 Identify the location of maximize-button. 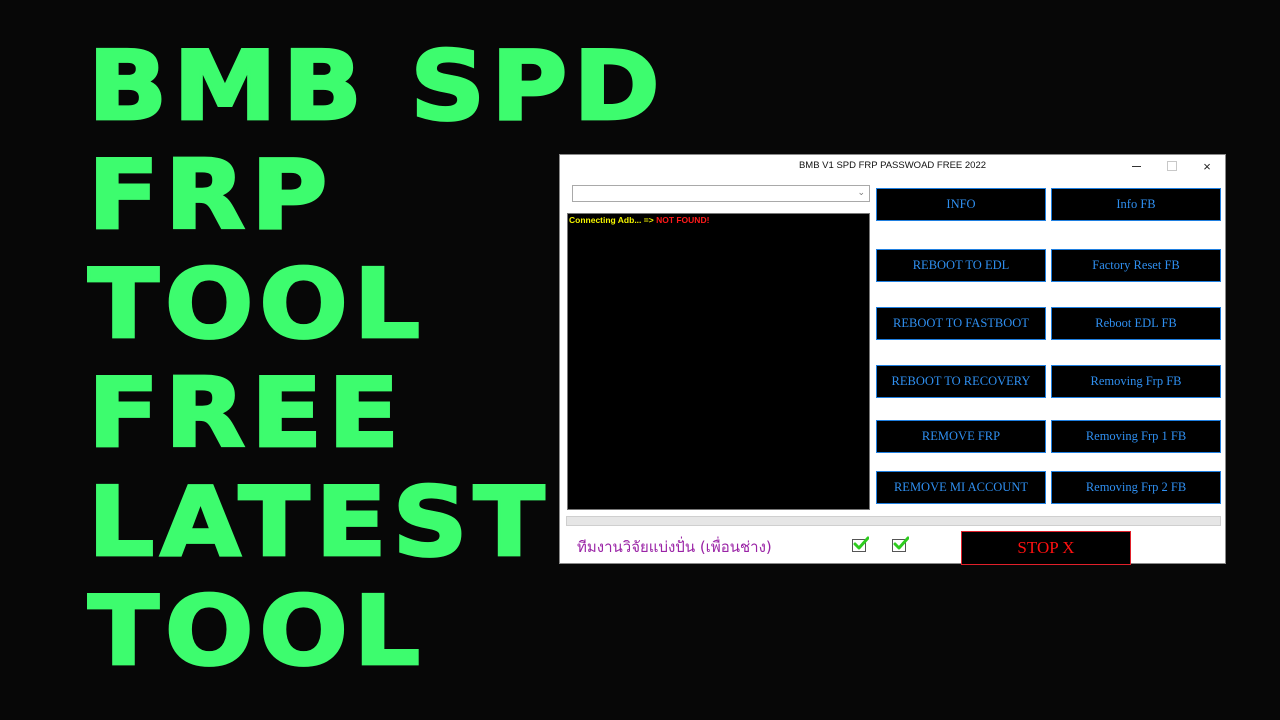
(1172, 166).